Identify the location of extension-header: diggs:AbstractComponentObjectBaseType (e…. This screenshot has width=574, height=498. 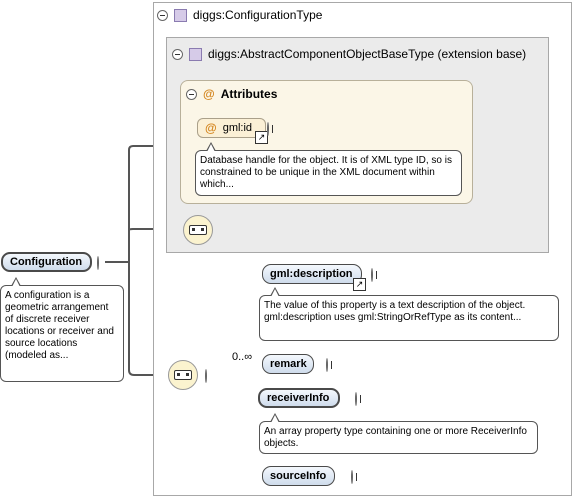
(349, 54).